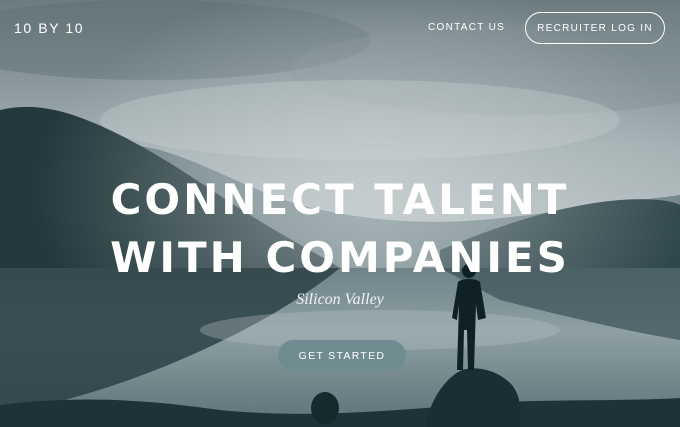  I want to click on headline-line-1: CONNECT TALENT, so click(340, 199).